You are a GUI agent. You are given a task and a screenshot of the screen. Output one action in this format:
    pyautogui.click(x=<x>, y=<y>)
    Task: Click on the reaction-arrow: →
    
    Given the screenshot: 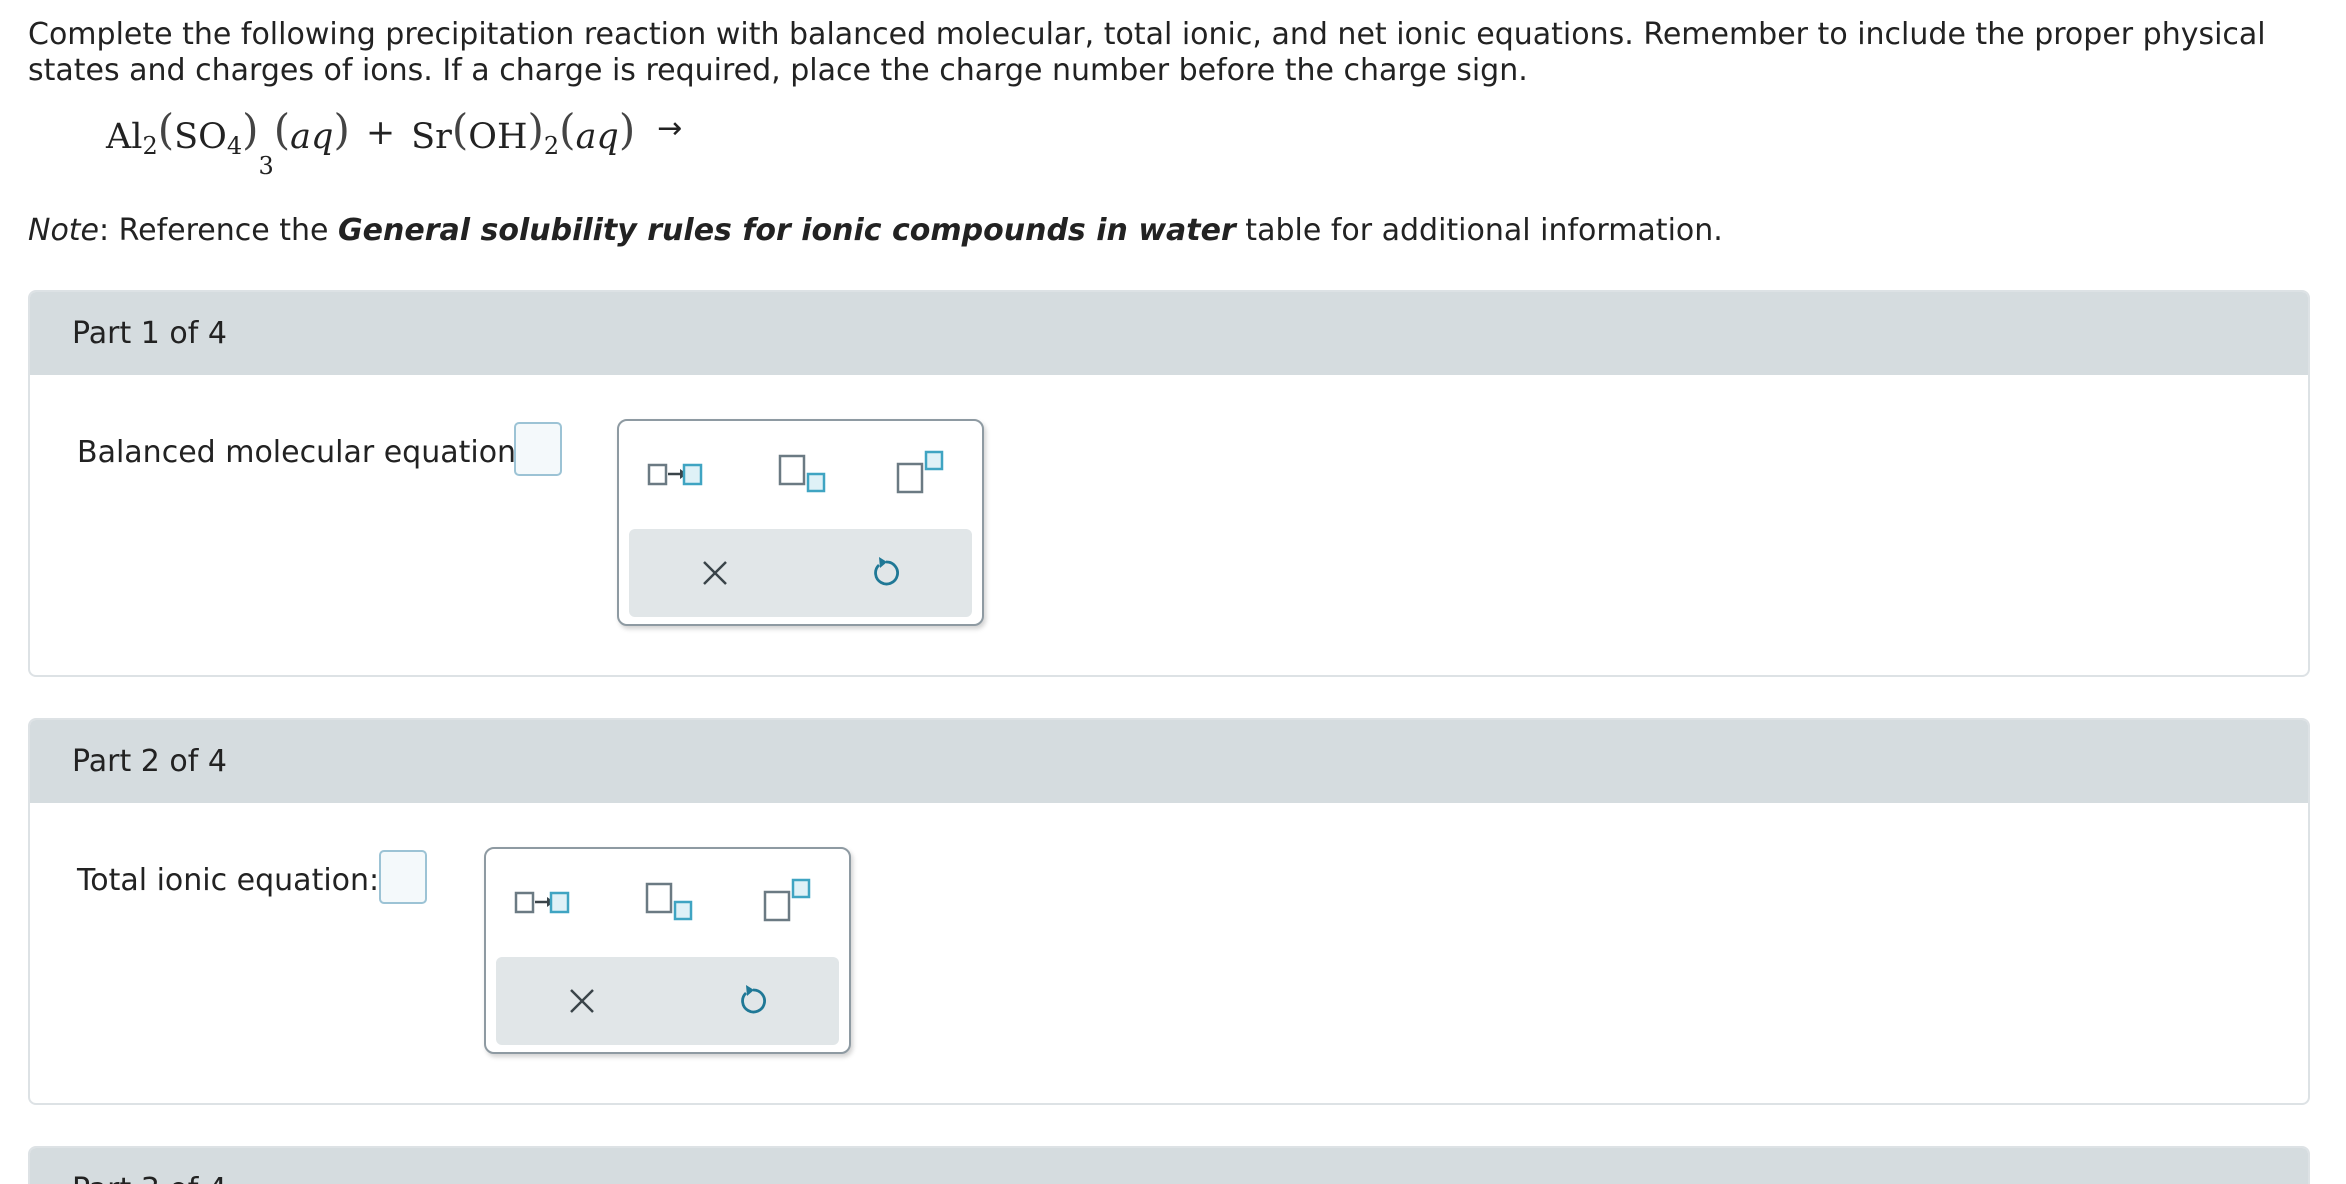 What is the action you would take?
    pyautogui.click(x=670, y=128)
    